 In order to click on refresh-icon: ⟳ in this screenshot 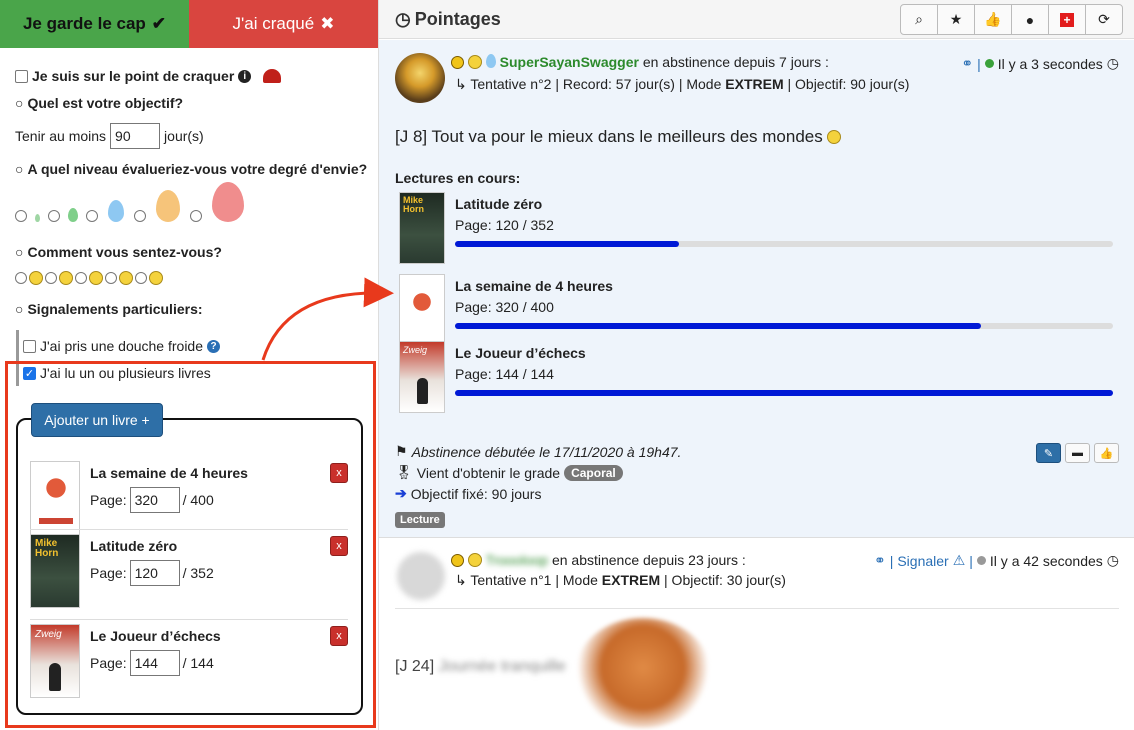, I will do `click(1104, 19)`.